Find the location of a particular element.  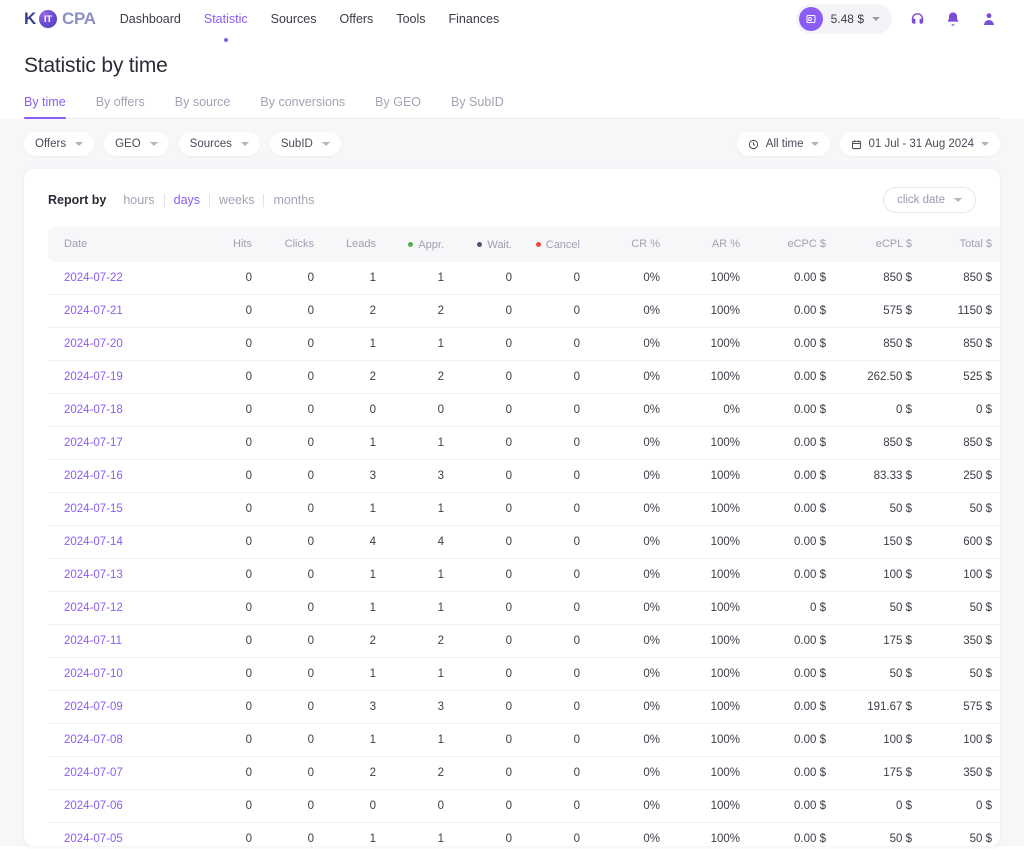

nav-item-statistic: Statistic is located at coordinates (226, 19).